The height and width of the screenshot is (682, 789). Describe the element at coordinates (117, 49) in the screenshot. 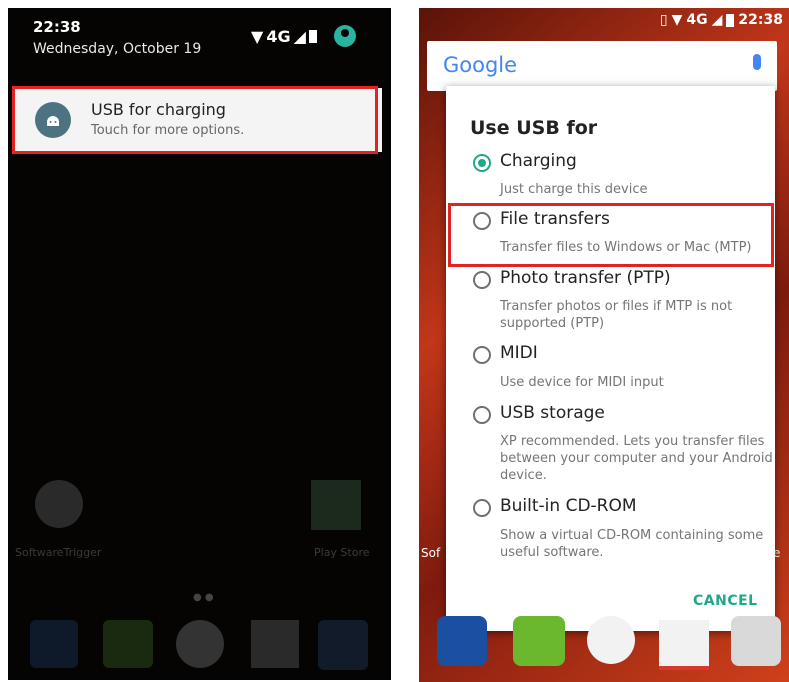

I see `status-date: Wednesday, October 19` at that location.